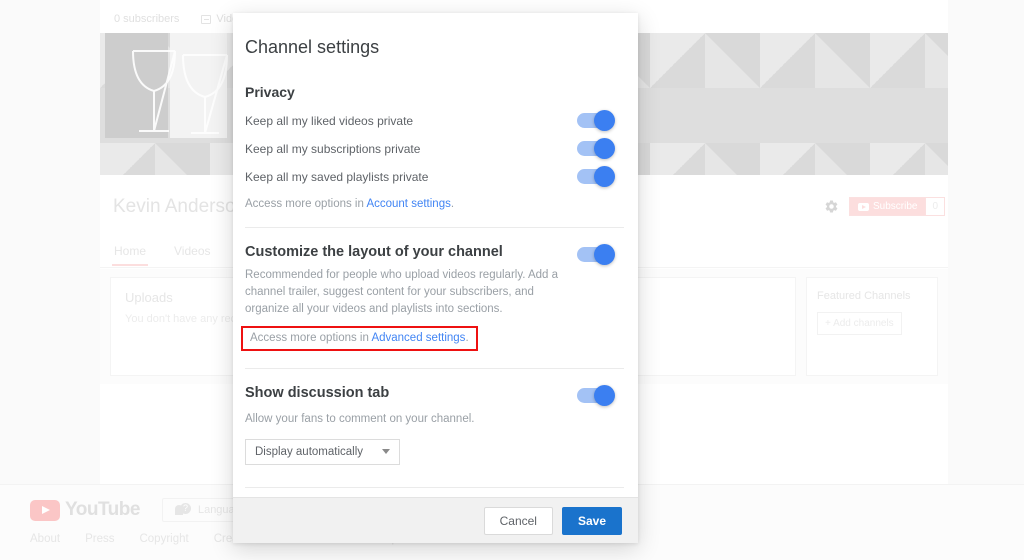 Image resolution: width=1024 pixels, height=560 pixels. I want to click on youtube-play-icon, so click(863, 206).